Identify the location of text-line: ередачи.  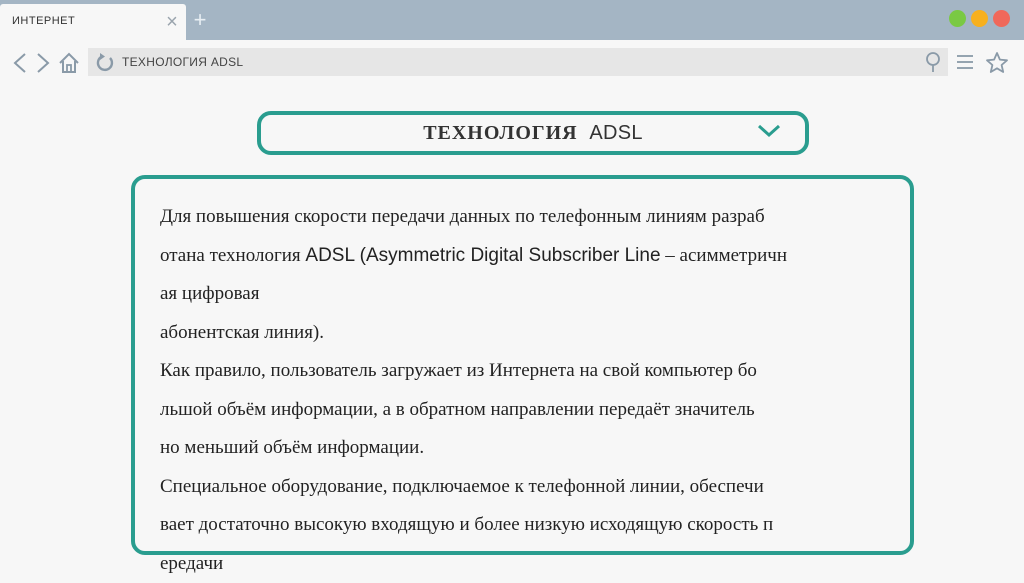
(540, 564).